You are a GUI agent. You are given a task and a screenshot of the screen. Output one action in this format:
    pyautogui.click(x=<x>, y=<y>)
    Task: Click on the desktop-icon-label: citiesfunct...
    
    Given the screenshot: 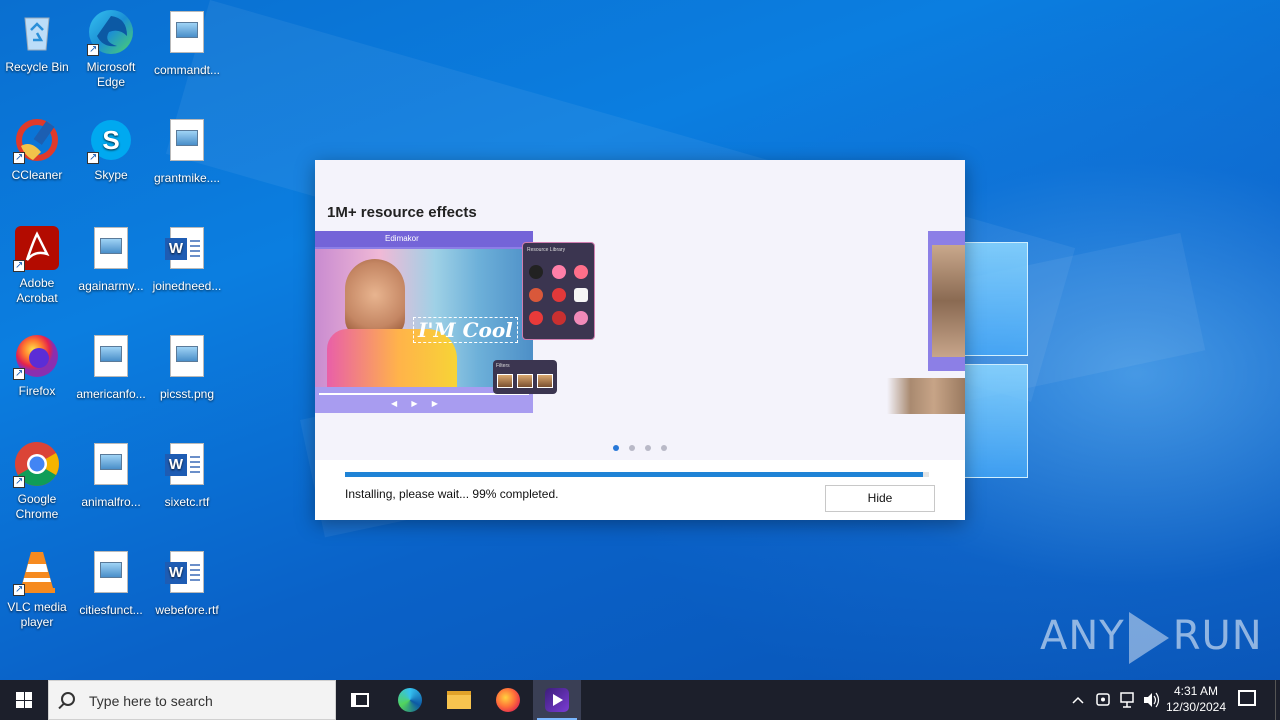 What is the action you would take?
    pyautogui.click(x=111, y=610)
    